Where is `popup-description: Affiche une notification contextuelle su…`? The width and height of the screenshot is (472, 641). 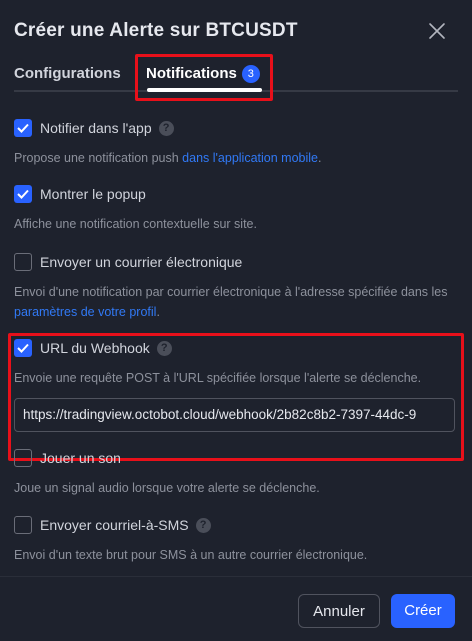 popup-description: Affiche une notification contextuelle su… is located at coordinates (135, 224).